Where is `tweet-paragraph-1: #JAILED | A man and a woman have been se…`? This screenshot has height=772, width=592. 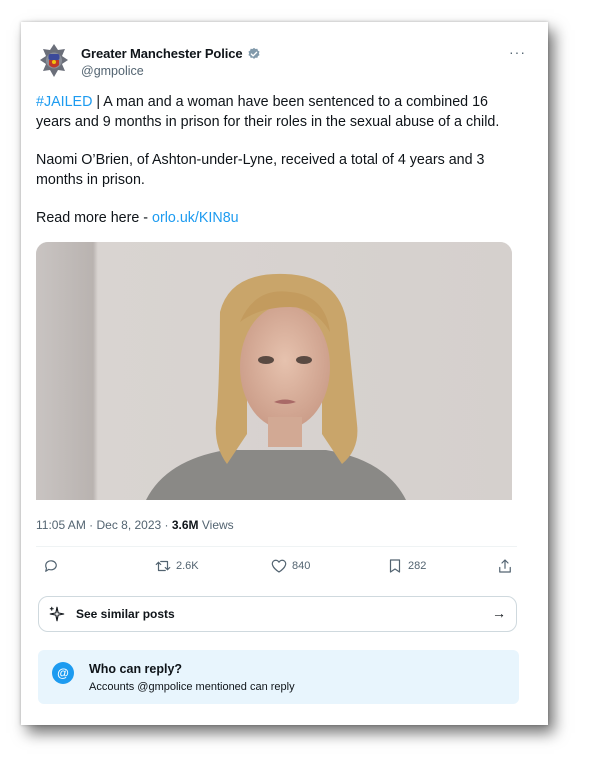 tweet-paragraph-1: #JAILED | A man and a woman have been se… is located at coordinates (281, 112).